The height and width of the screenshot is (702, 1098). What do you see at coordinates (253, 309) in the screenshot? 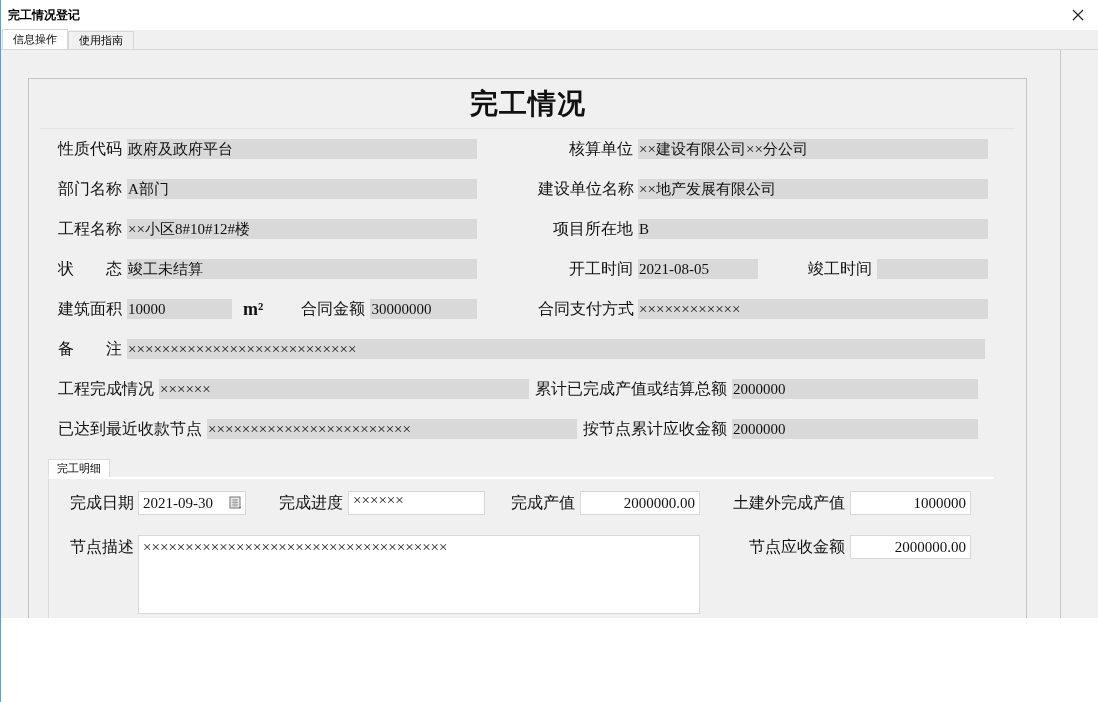
I see `unit-label: m²` at bounding box center [253, 309].